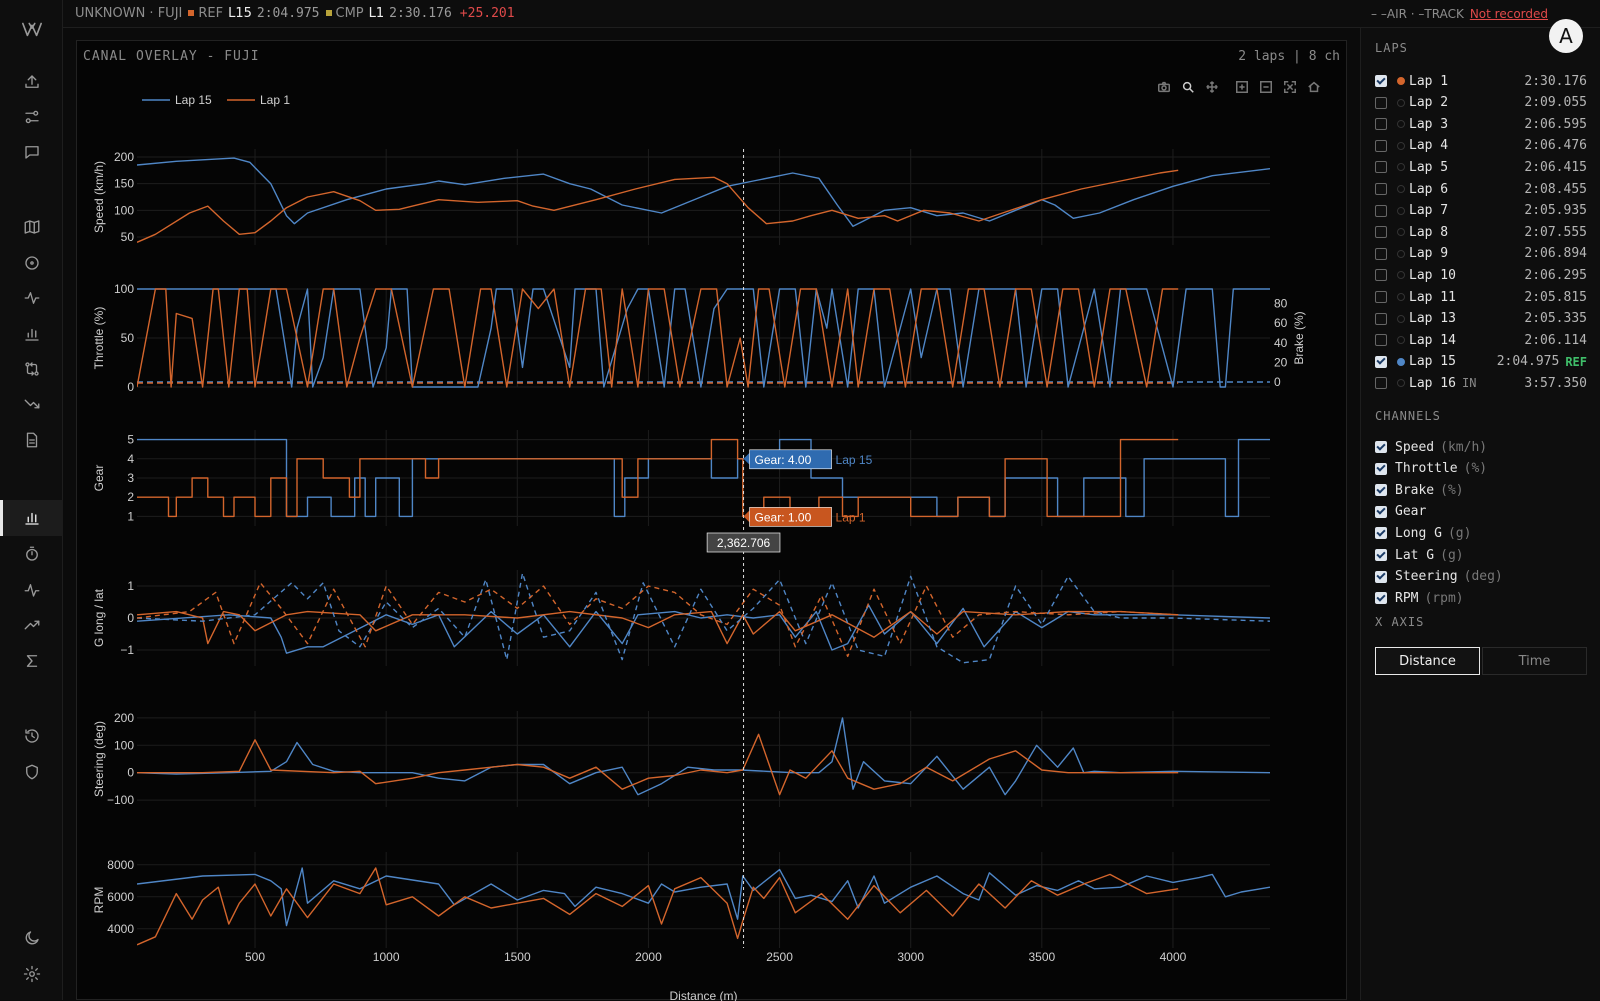 This screenshot has height=1001, width=1600. Describe the element at coordinates (32, 227) in the screenshot. I see `map-icon` at that location.